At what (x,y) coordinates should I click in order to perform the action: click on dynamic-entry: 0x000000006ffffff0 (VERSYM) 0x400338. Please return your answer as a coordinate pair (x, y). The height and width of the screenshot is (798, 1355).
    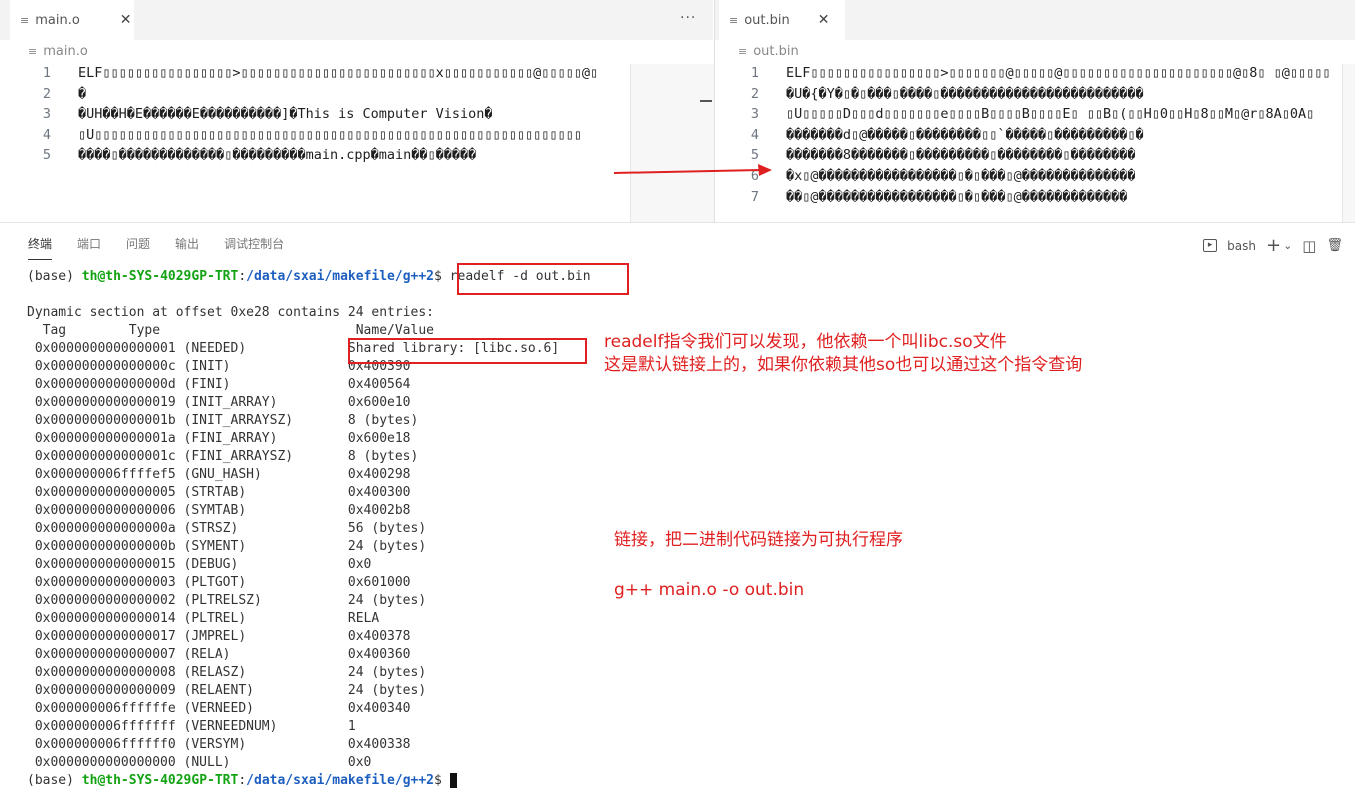
    Looking at the image, I should click on (219, 744).